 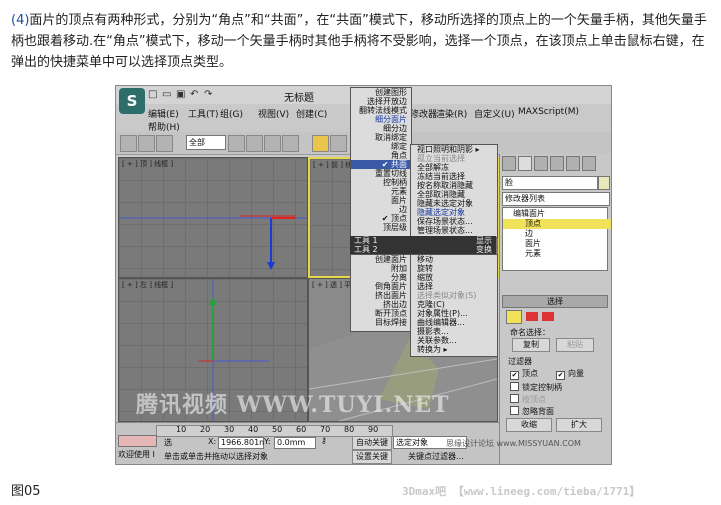 I want to click on quad-menu-item: 边, so click(x=381, y=209).